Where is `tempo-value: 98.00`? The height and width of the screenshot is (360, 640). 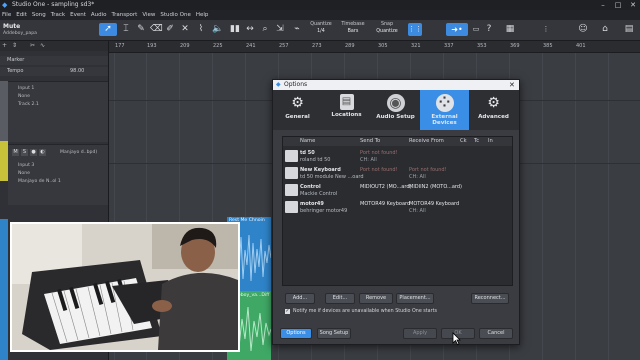
tempo-value: 98.00 is located at coordinates (77, 71).